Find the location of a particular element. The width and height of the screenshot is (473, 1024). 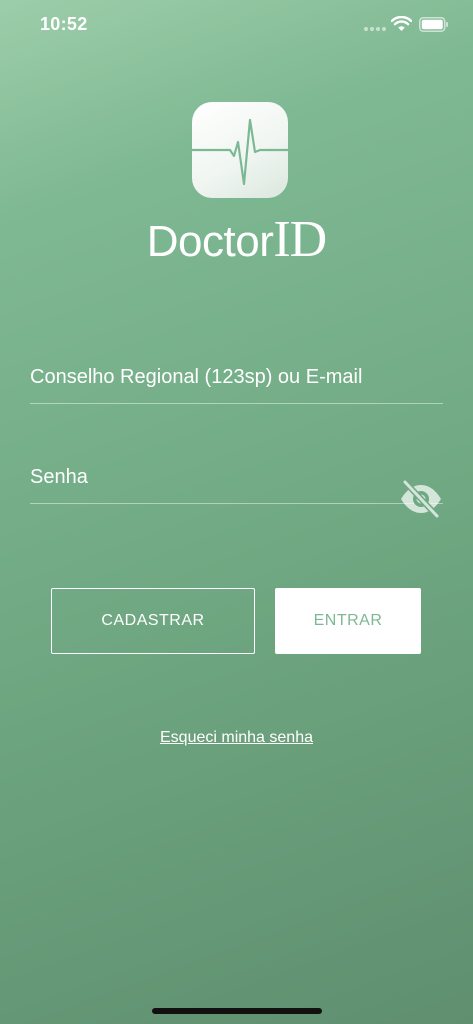

heartbeat-icon is located at coordinates (240, 152).